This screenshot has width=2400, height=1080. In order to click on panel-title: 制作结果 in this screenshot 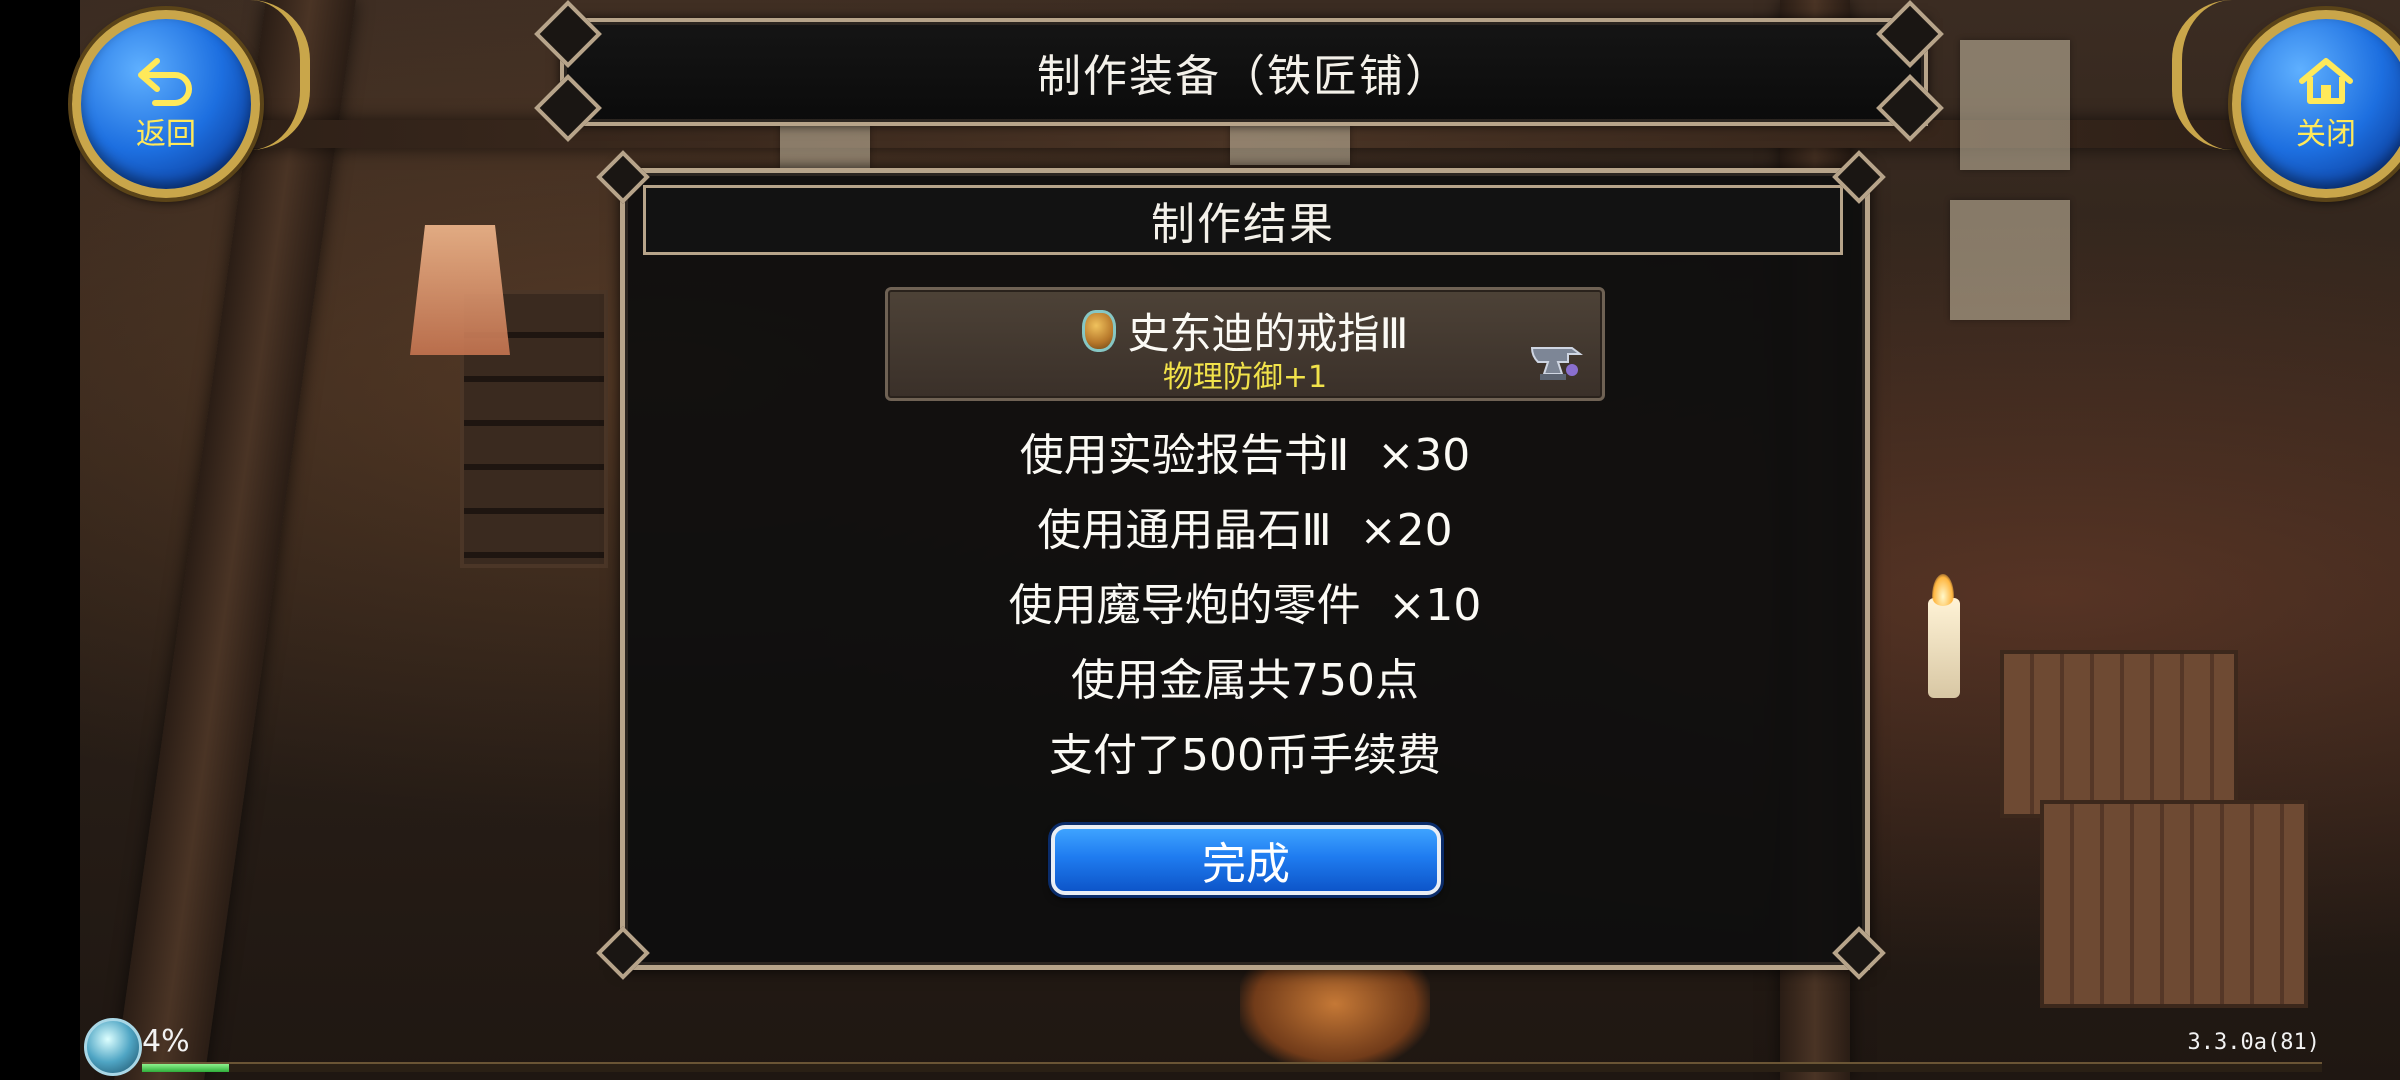, I will do `click(1243, 224)`.